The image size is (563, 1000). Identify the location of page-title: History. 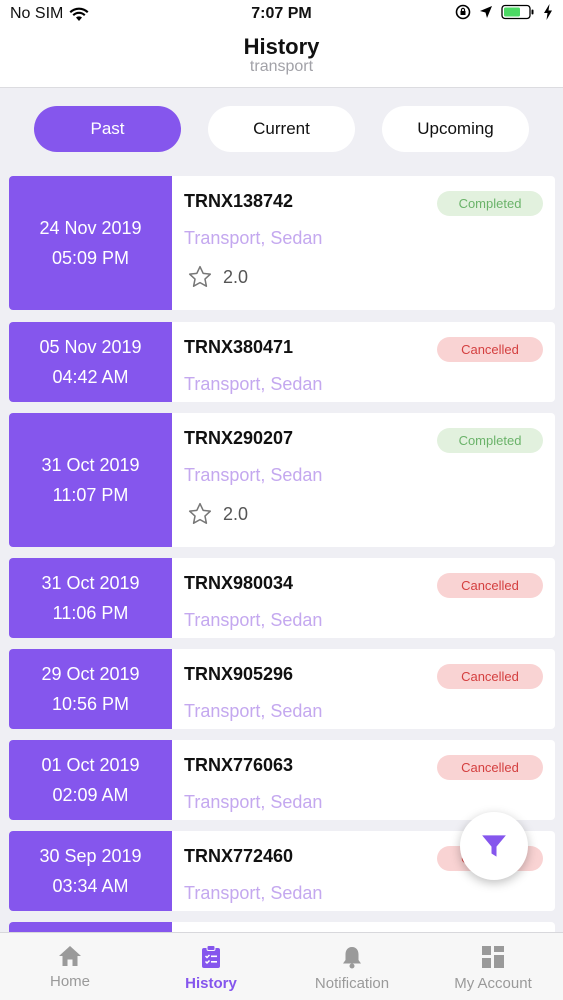
(281, 46).